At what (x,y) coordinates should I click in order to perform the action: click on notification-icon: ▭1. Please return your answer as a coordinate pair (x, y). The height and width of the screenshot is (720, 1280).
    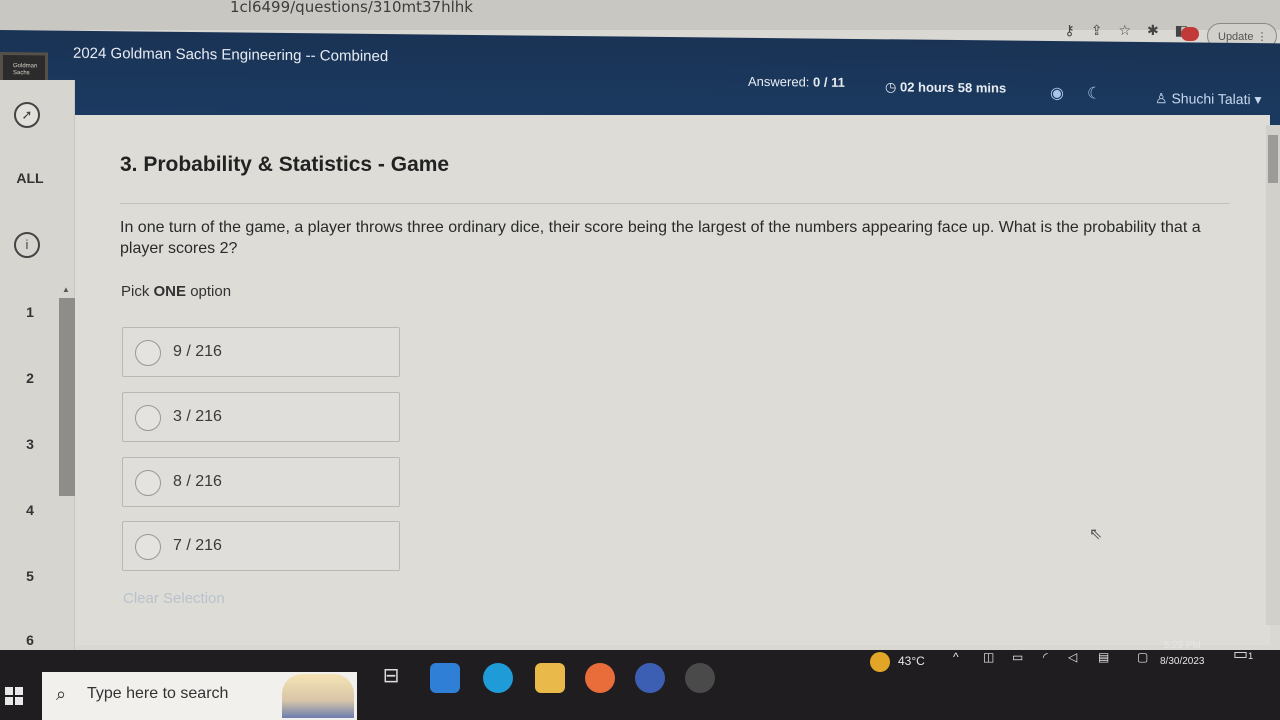
    Looking at the image, I should click on (1243, 654).